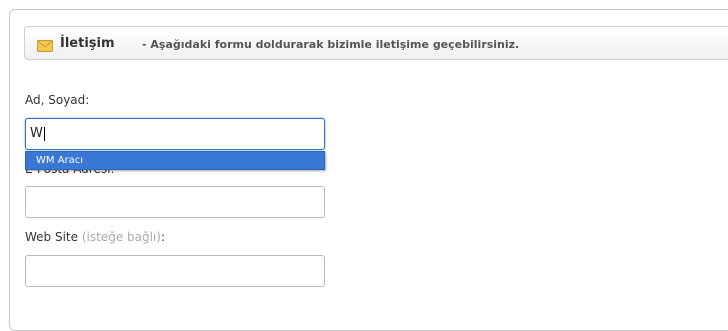 The width and height of the screenshot is (728, 331). What do you see at coordinates (52, 237) in the screenshot?
I see `website-label-text: Web Site` at bounding box center [52, 237].